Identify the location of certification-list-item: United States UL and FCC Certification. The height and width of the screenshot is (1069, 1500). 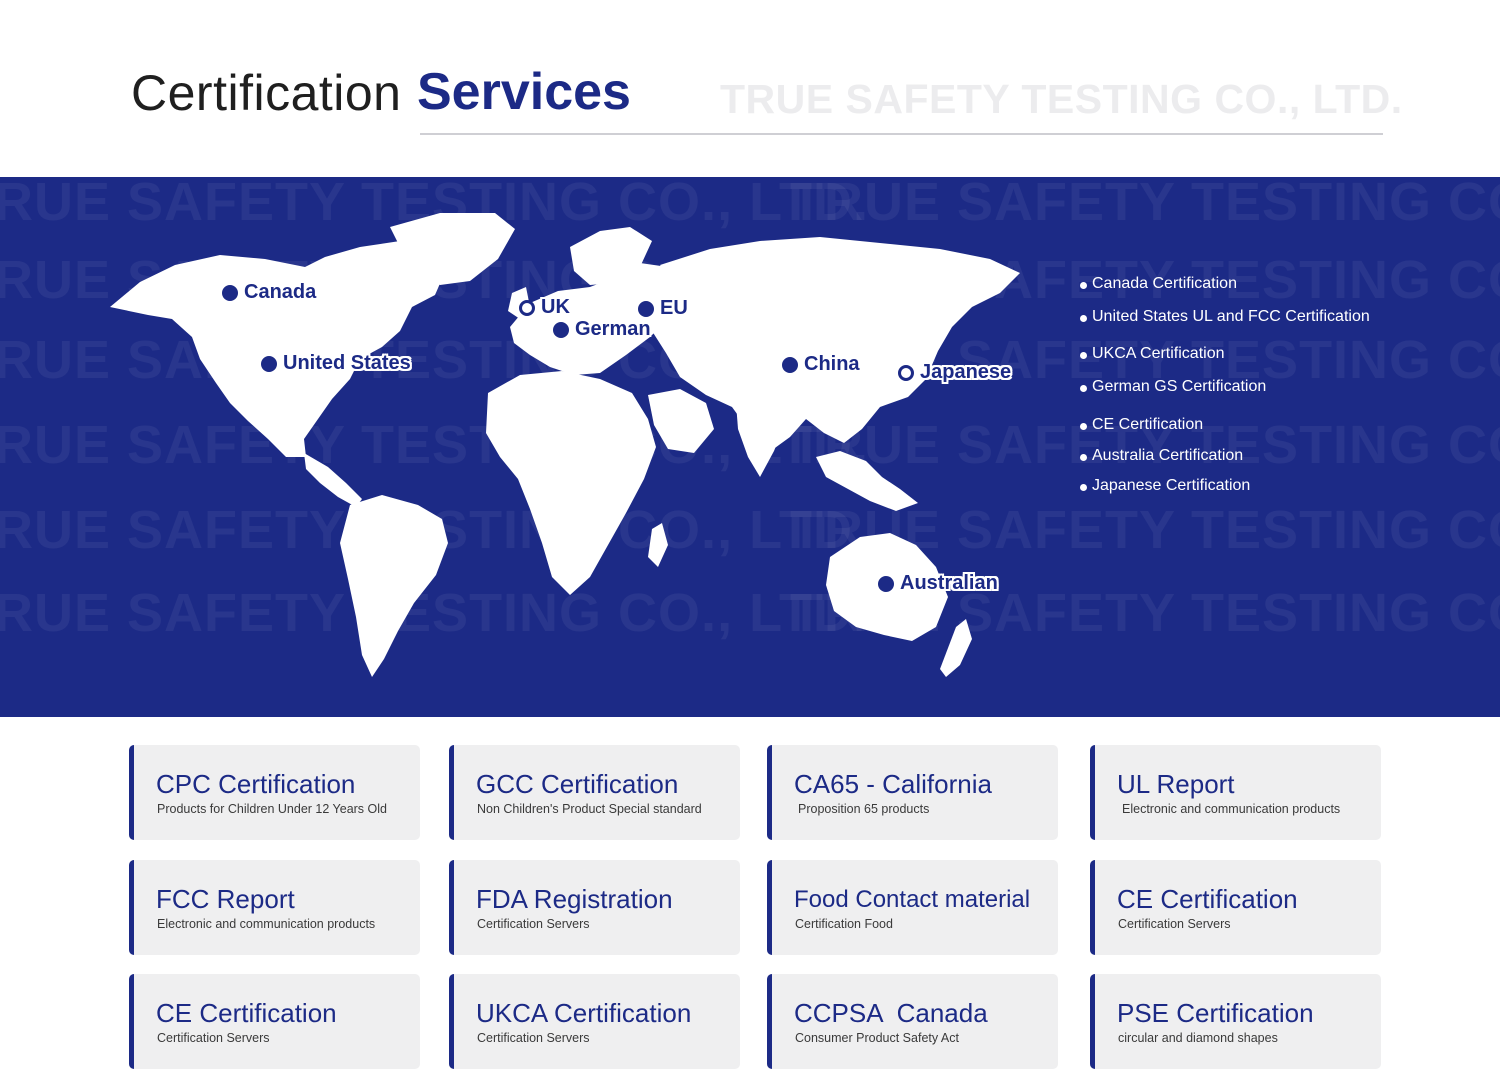
(1225, 317).